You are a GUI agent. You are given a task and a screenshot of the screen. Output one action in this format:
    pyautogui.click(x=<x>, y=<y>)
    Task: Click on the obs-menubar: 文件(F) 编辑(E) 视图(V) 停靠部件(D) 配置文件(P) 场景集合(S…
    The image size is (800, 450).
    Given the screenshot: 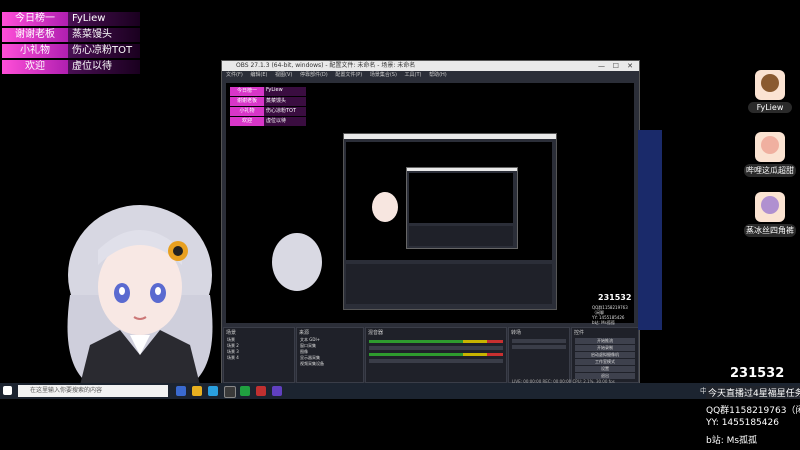 What is the action you would take?
    pyautogui.click(x=430, y=75)
    